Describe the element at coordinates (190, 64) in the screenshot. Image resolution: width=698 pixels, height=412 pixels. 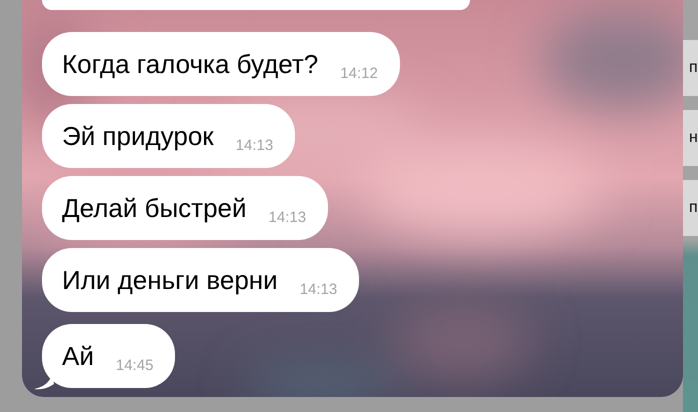
I see `message-text: Когда галочка будет?` at that location.